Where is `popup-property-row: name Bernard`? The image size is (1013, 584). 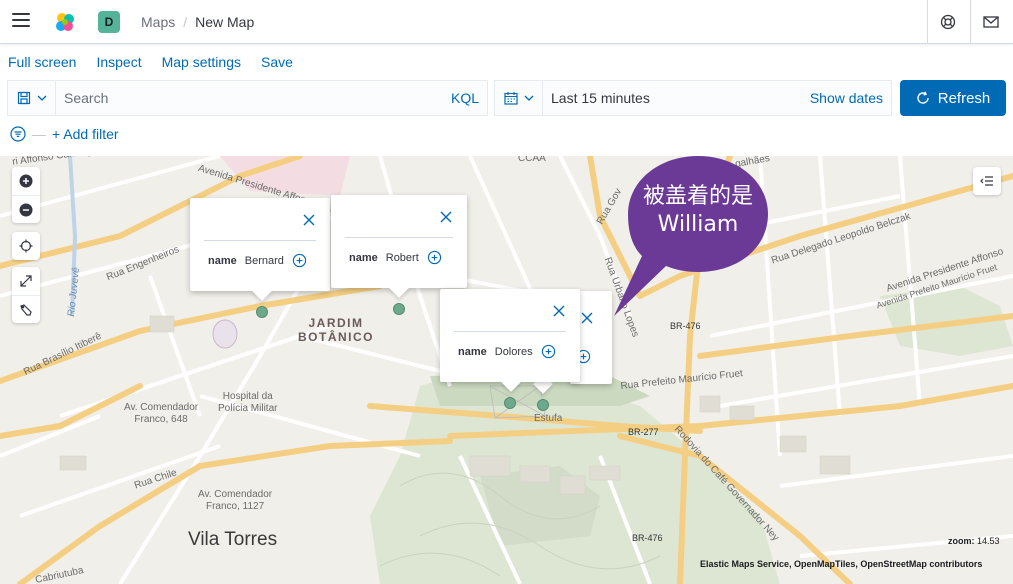 popup-property-row: name Bernard is located at coordinates (257, 260).